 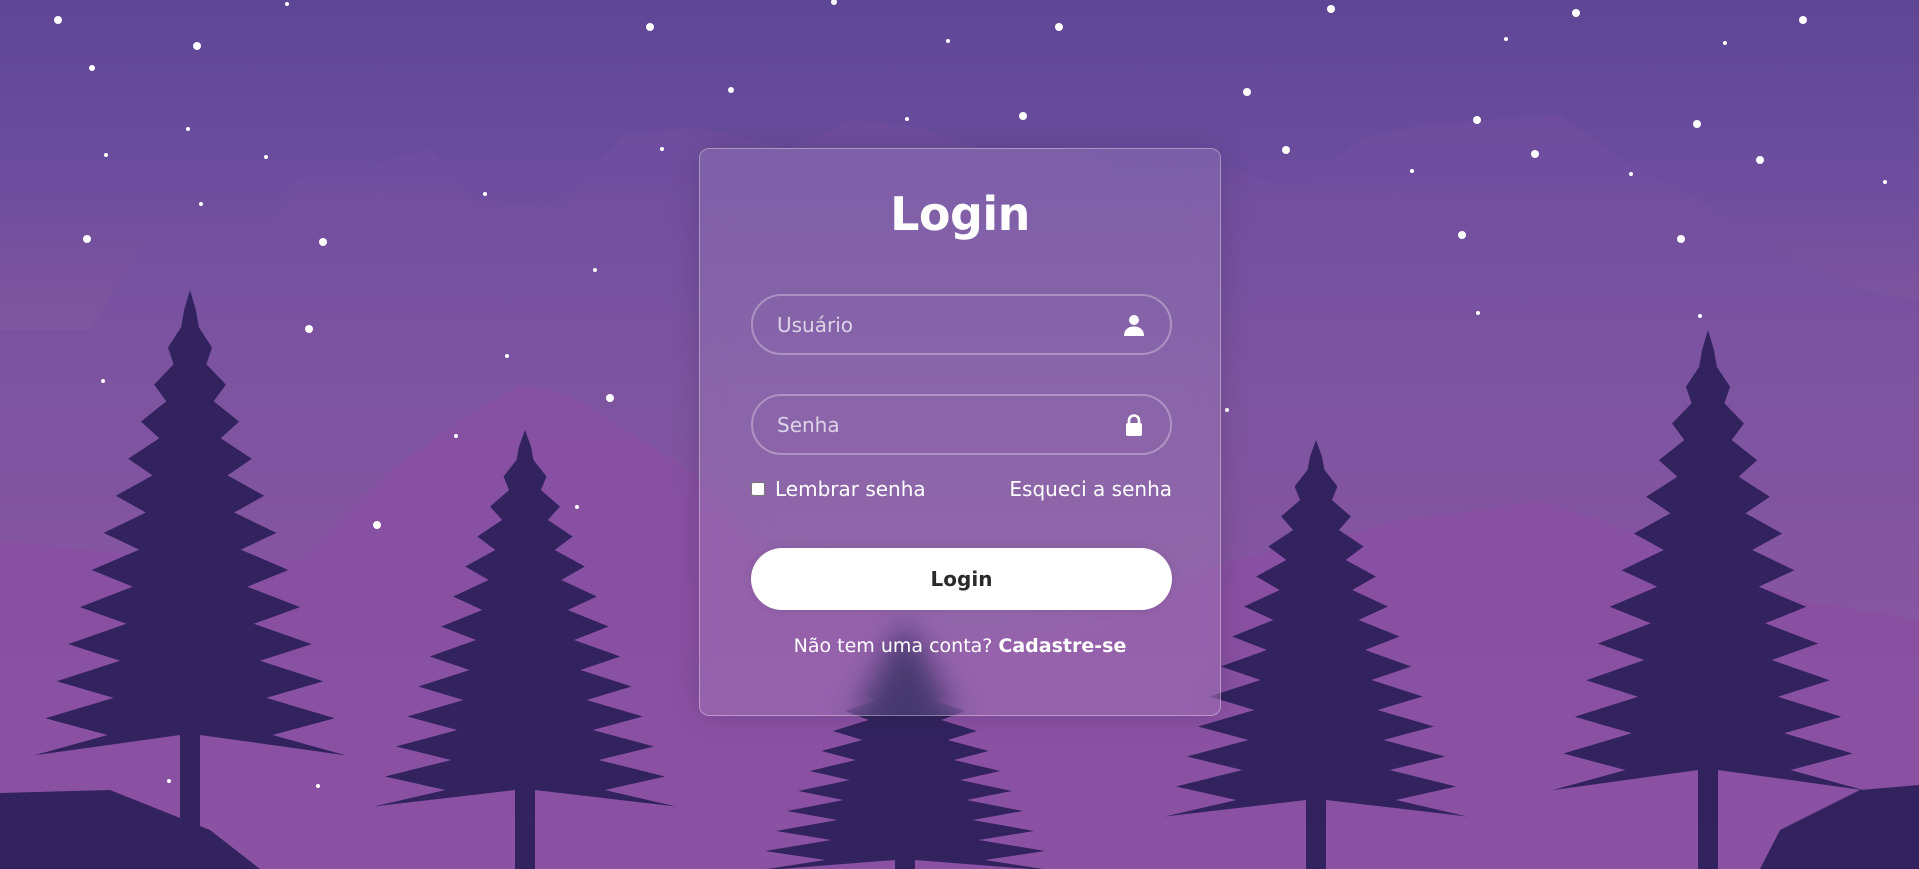 What do you see at coordinates (961, 579) in the screenshot?
I see `login-button: Login` at bounding box center [961, 579].